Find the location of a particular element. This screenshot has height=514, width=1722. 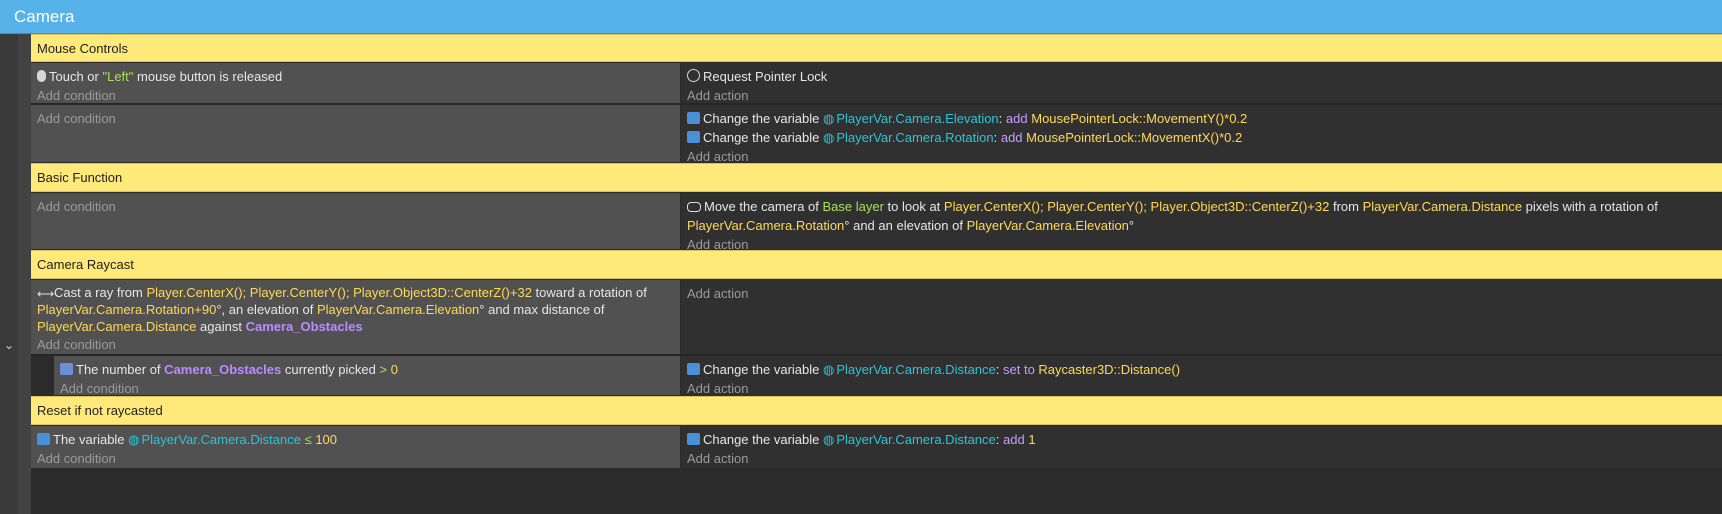

text: to look at is located at coordinates (913, 206).